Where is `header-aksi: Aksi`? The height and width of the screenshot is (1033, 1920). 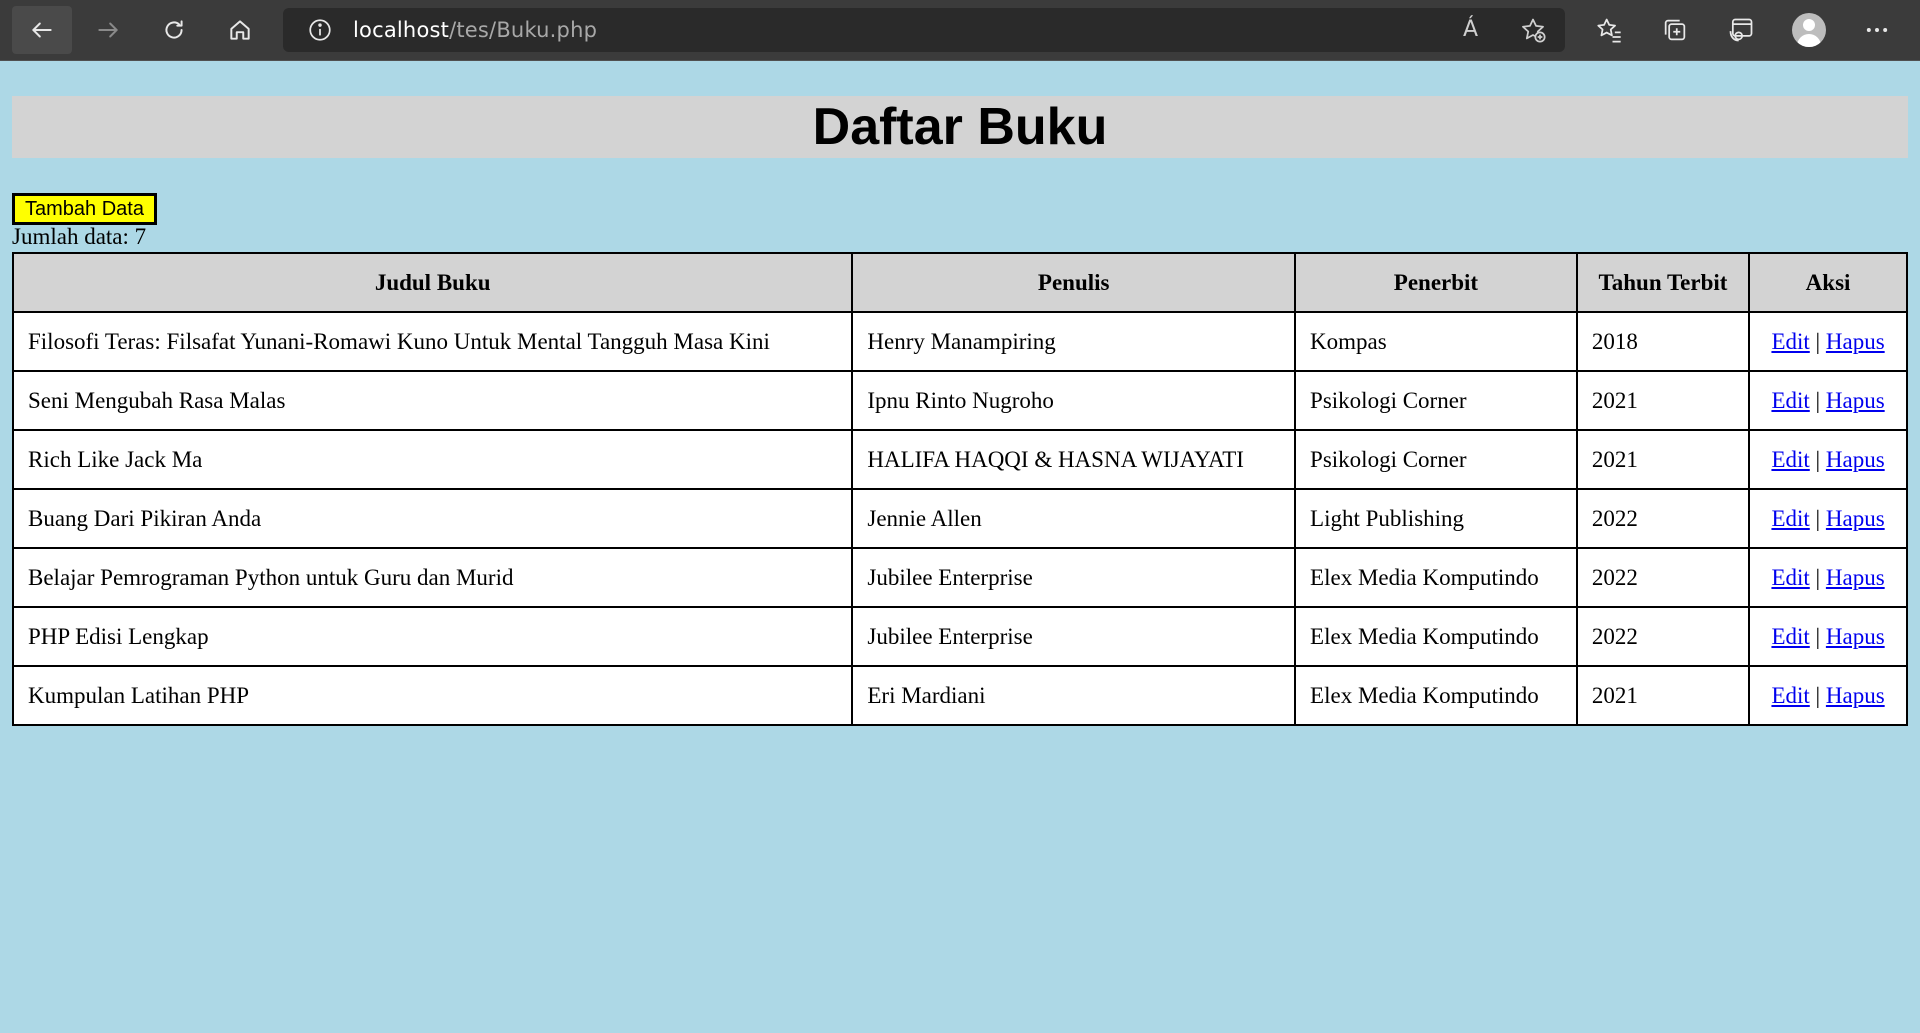
header-aksi: Aksi is located at coordinates (1828, 282).